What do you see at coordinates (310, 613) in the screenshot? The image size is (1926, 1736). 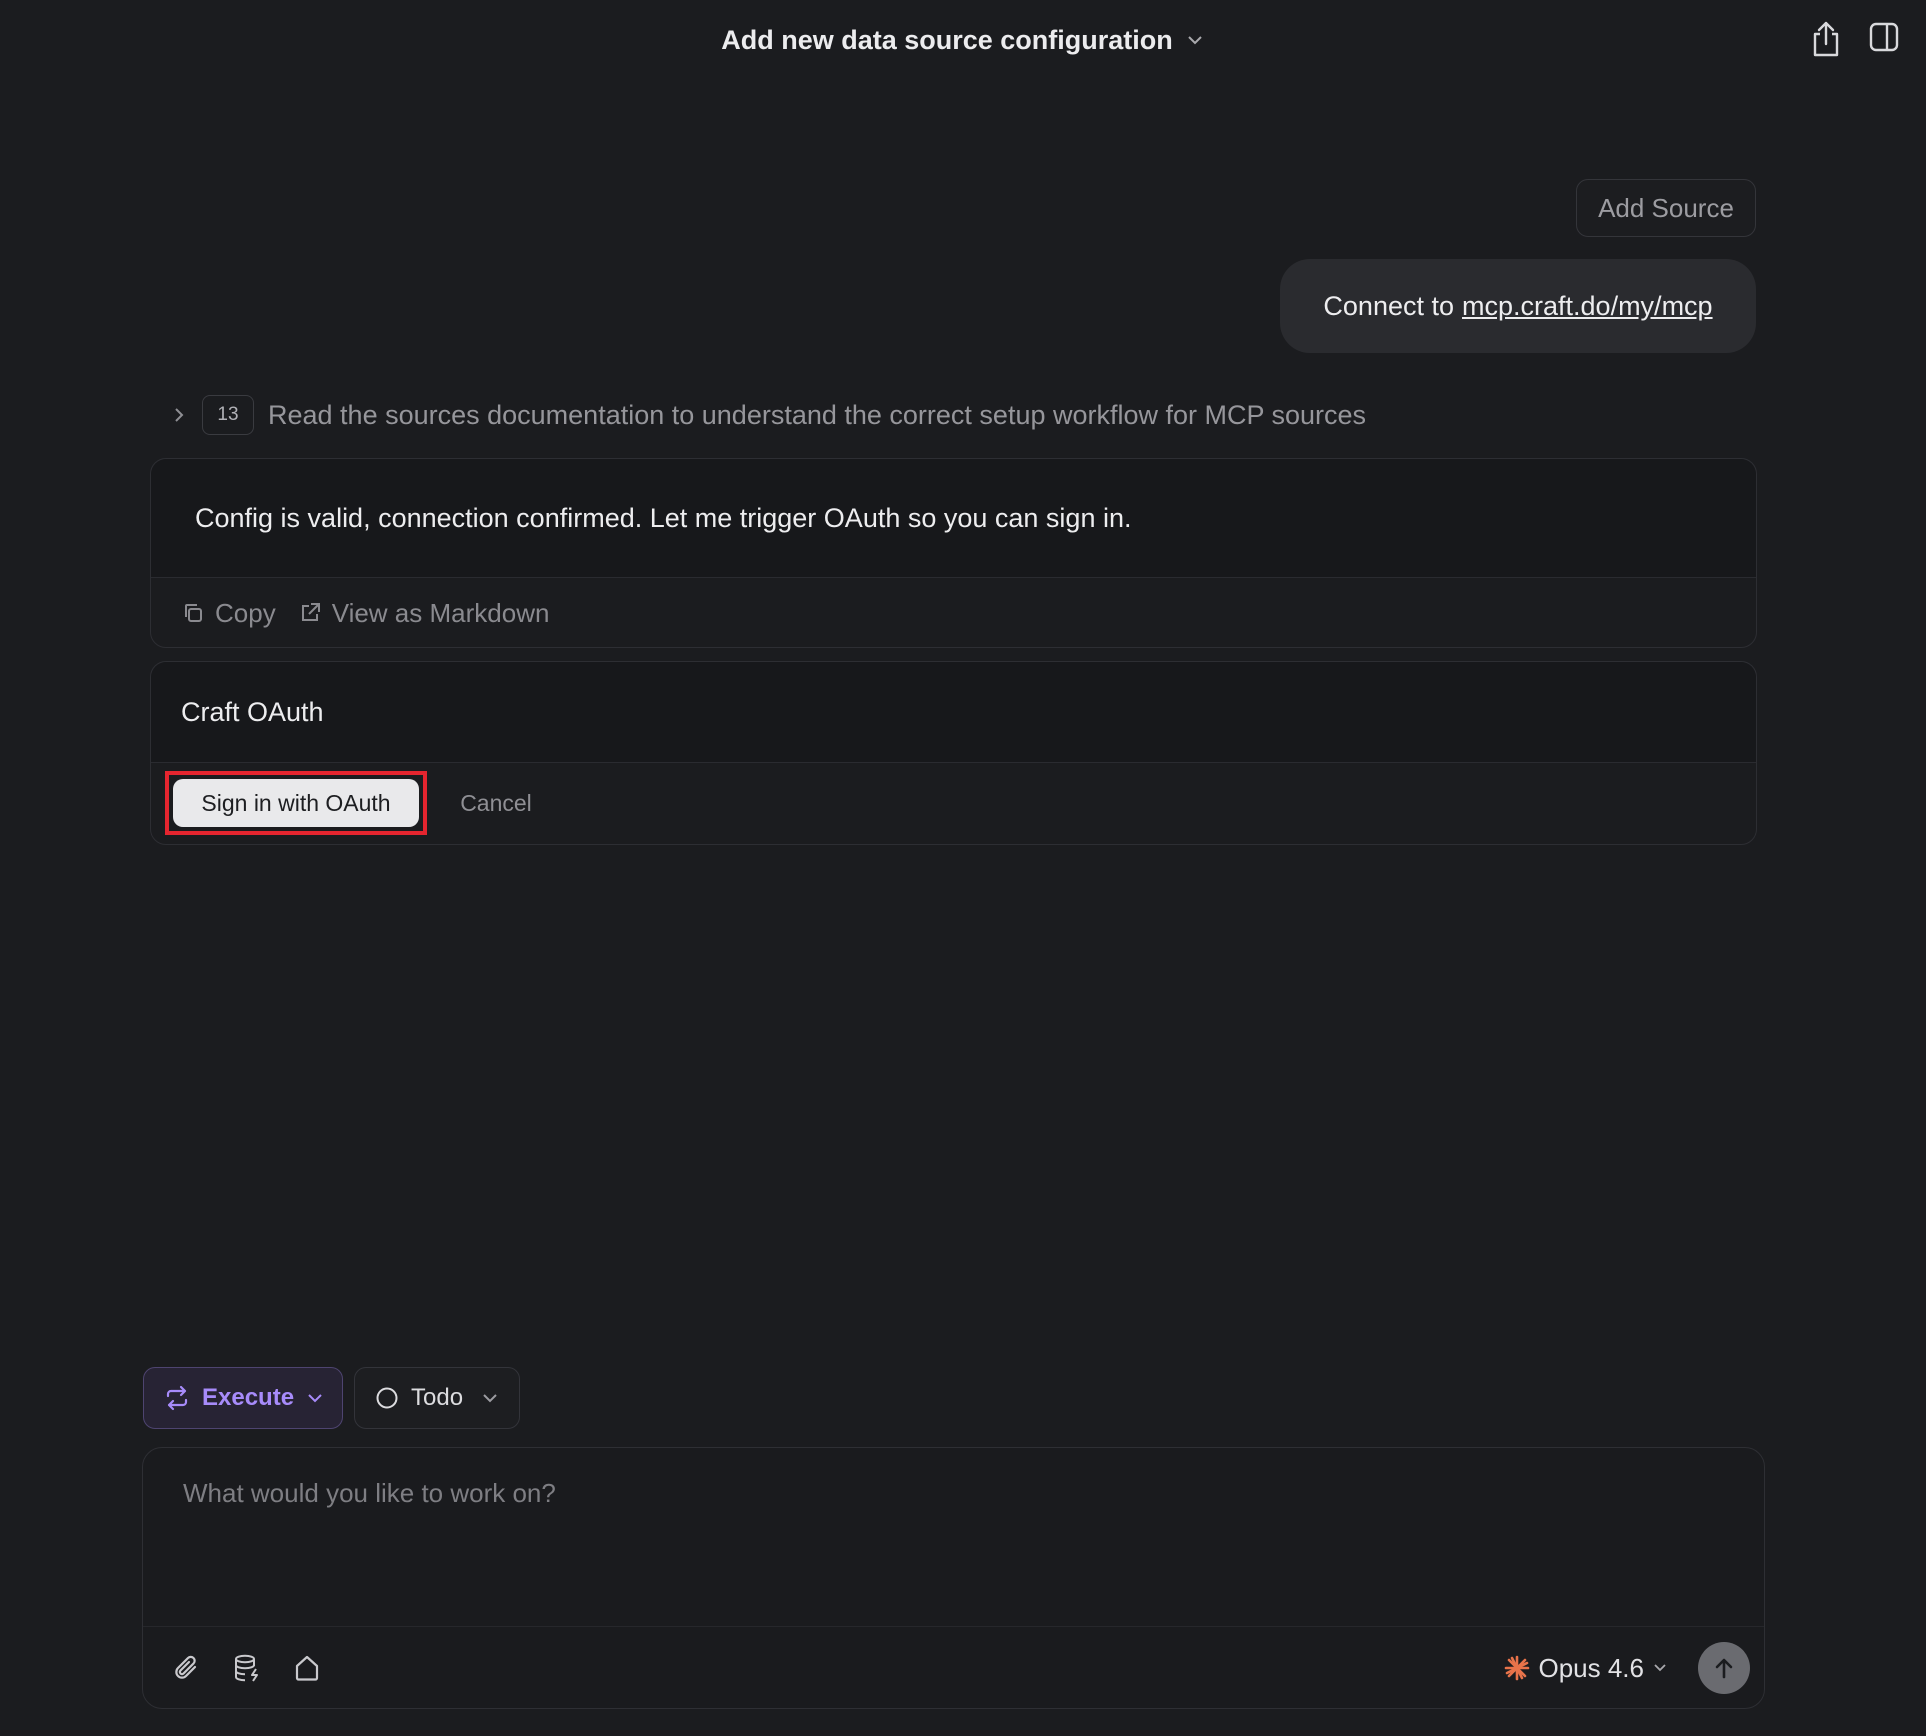 I see `external-link-icon` at bounding box center [310, 613].